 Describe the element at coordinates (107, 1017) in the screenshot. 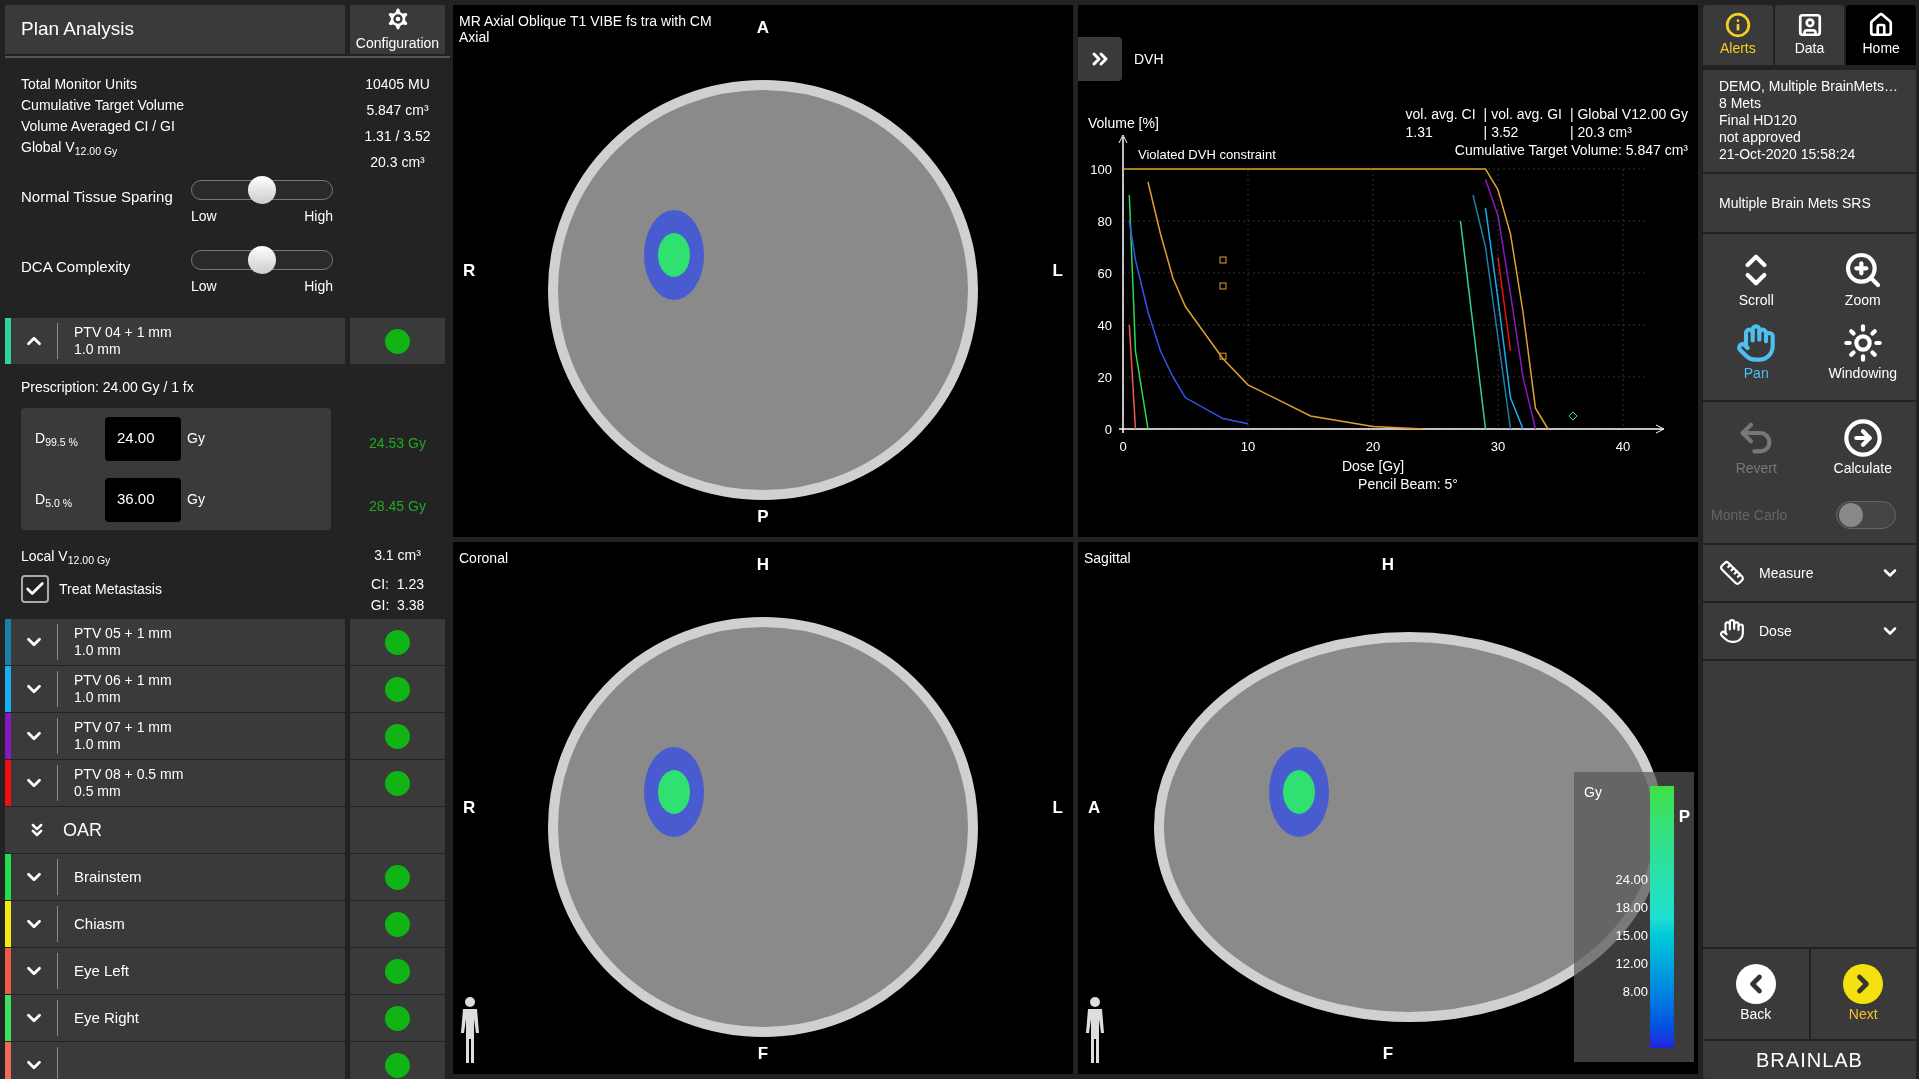

I see `structure-name: Eye Right` at that location.